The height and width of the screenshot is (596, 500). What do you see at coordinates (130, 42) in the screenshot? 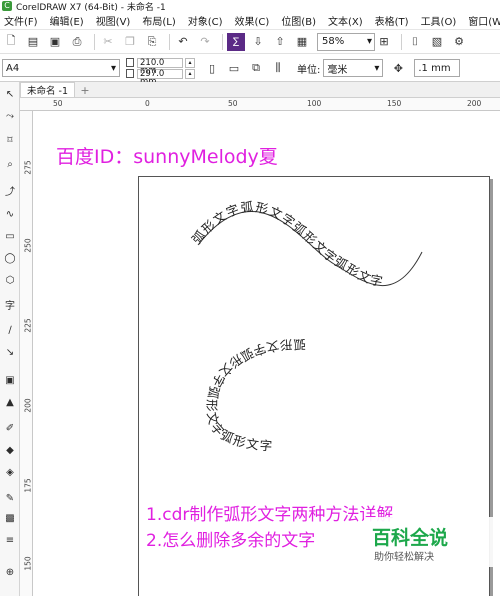
I see `copy-icon: ❐` at bounding box center [130, 42].